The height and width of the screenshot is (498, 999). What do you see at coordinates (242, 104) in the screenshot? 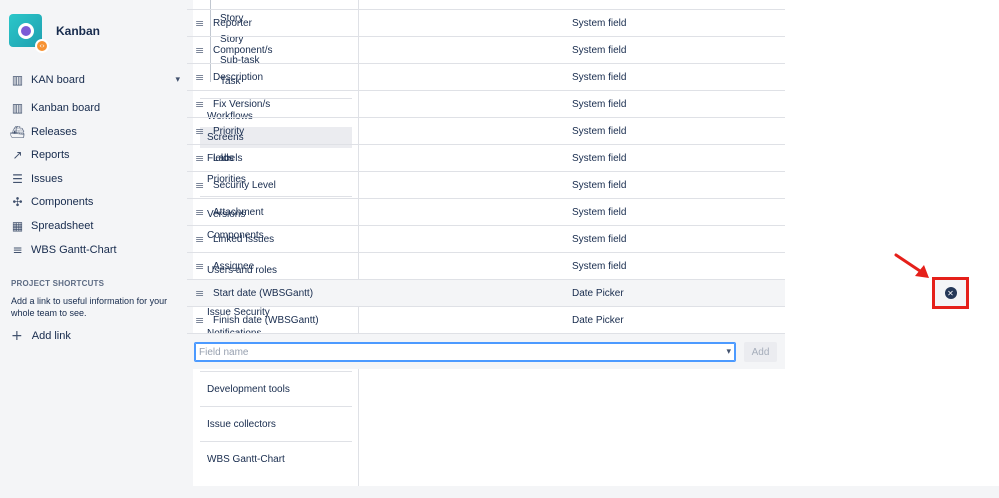
I see `field-name: Fix Version/s` at bounding box center [242, 104].